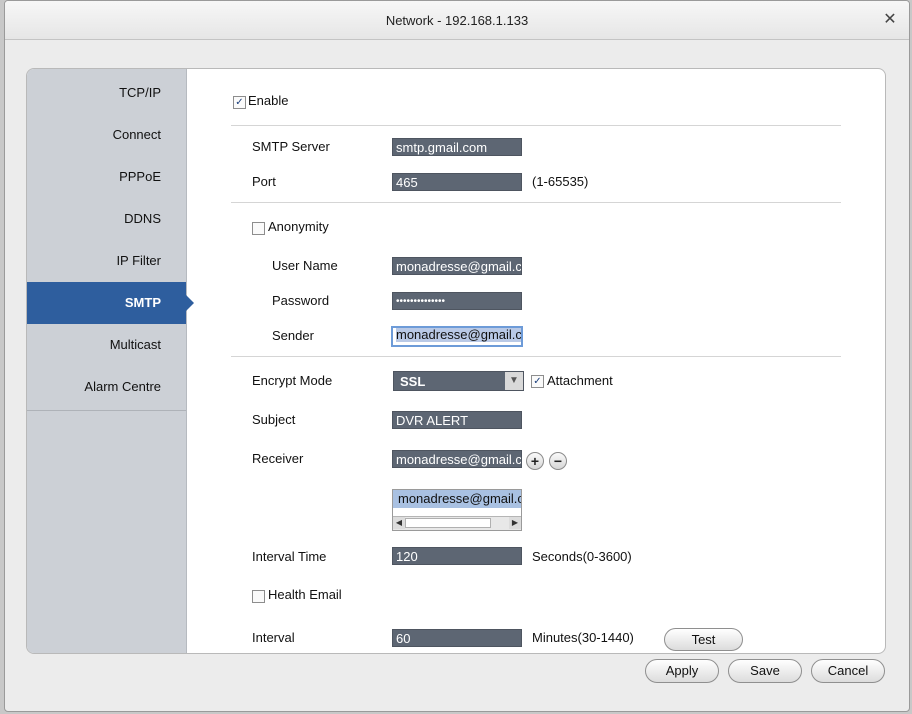 Image resolution: width=912 pixels, height=714 pixels. What do you see at coordinates (106, 93) in the screenshot?
I see `sidebar-item-tcpip: TCP/IP` at bounding box center [106, 93].